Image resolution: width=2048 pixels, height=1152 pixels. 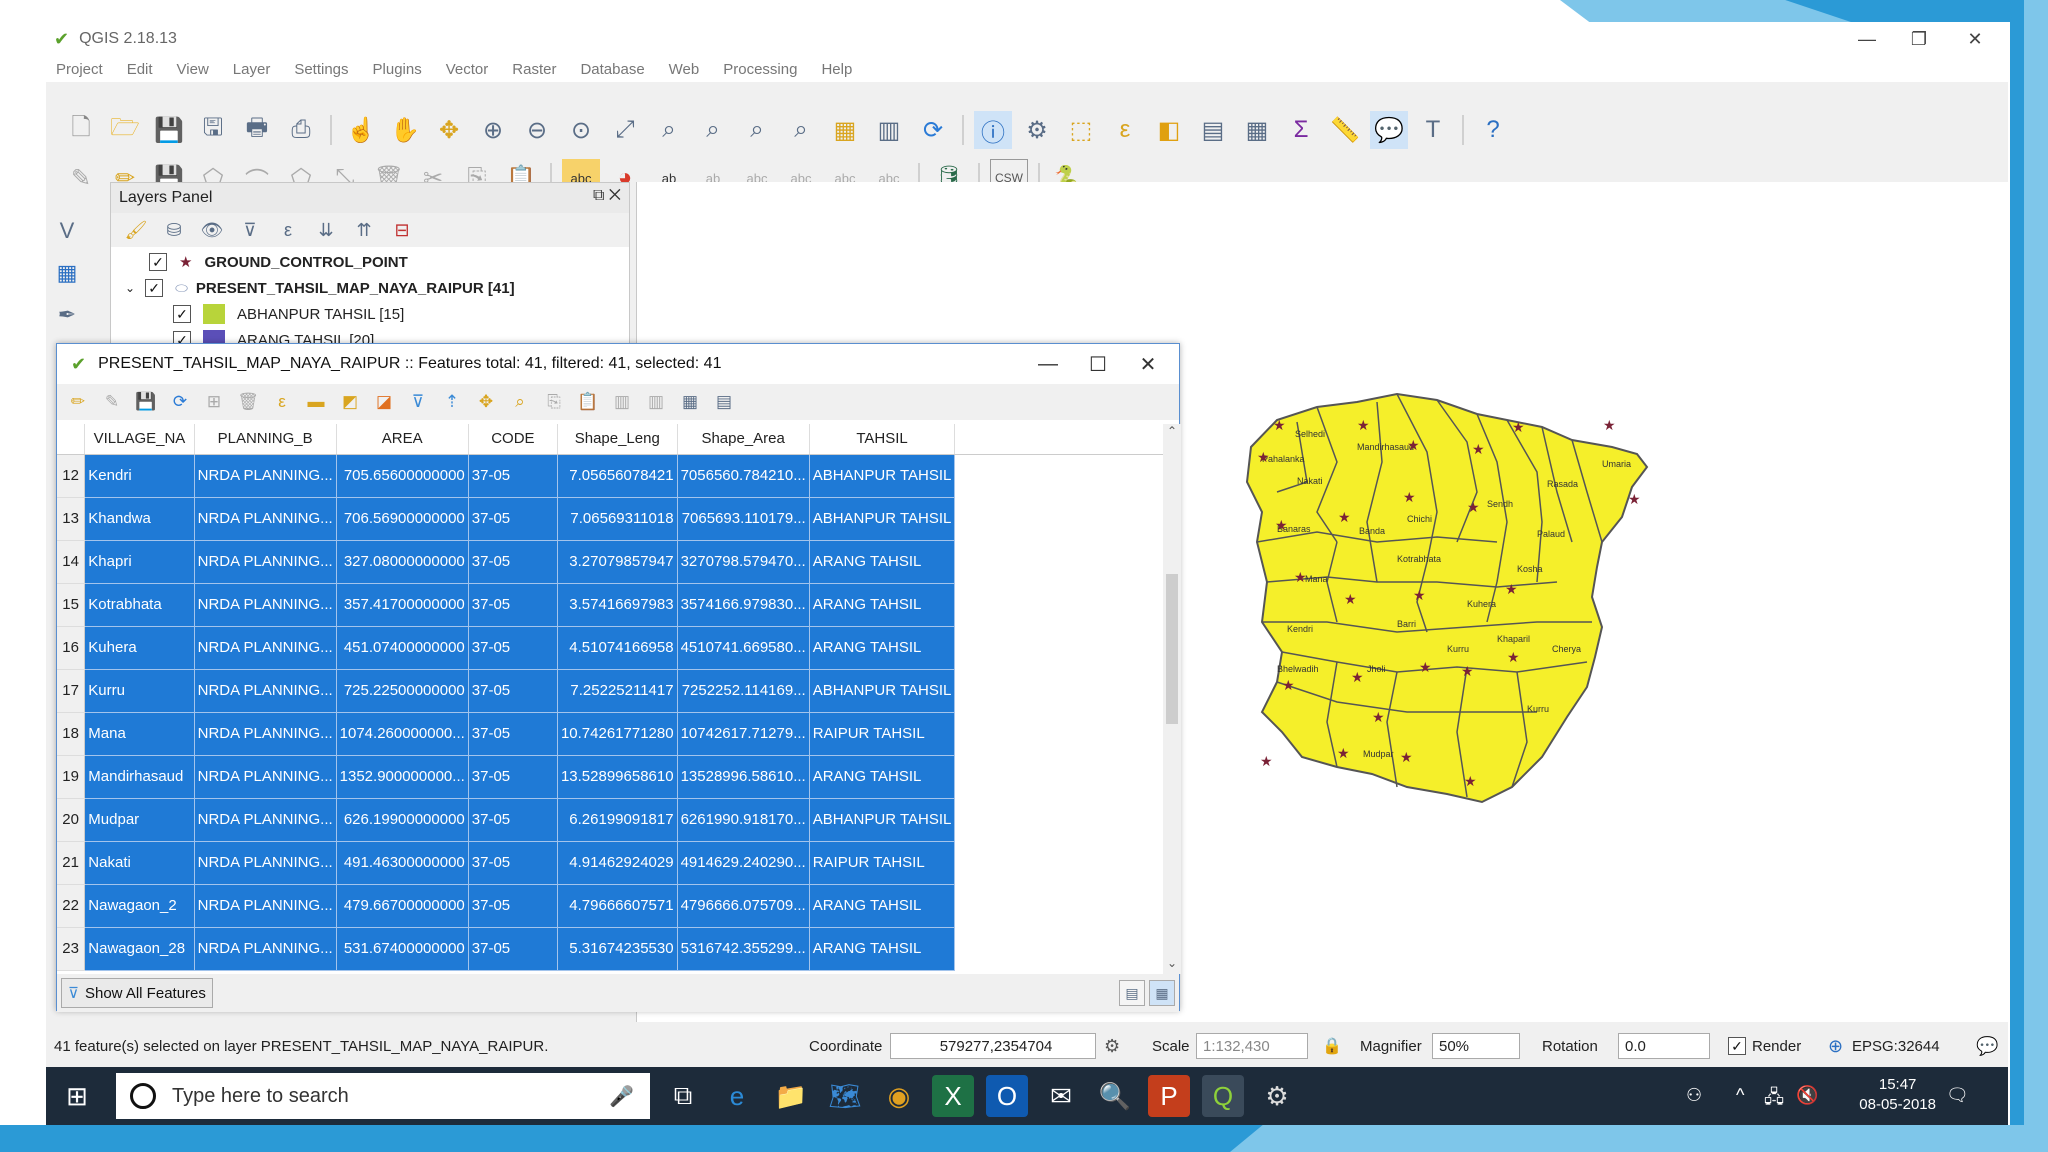 What do you see at coordinates (1081, 130) in the screenshot?
I see `select-features-icon: ⬚` at bounding box center [1081, 130].